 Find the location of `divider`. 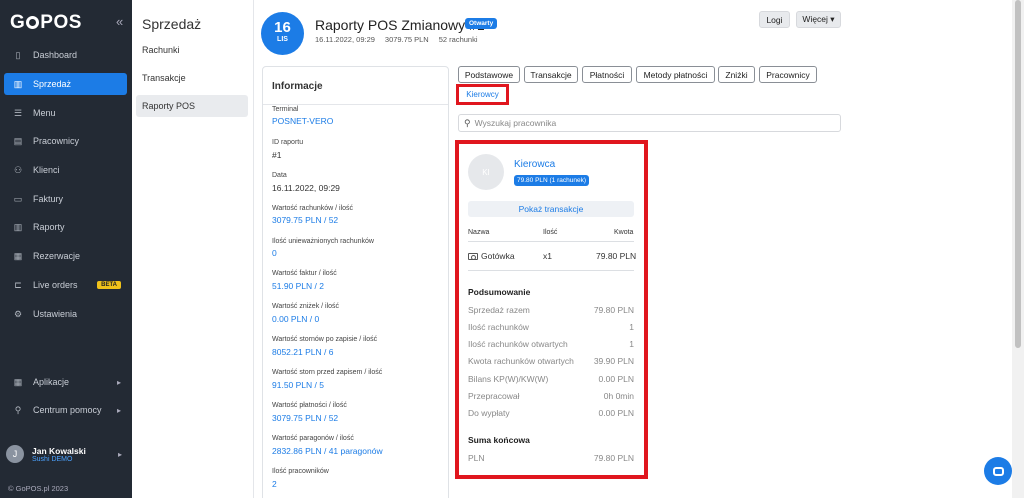

divider is located at coordinates (551, 241).